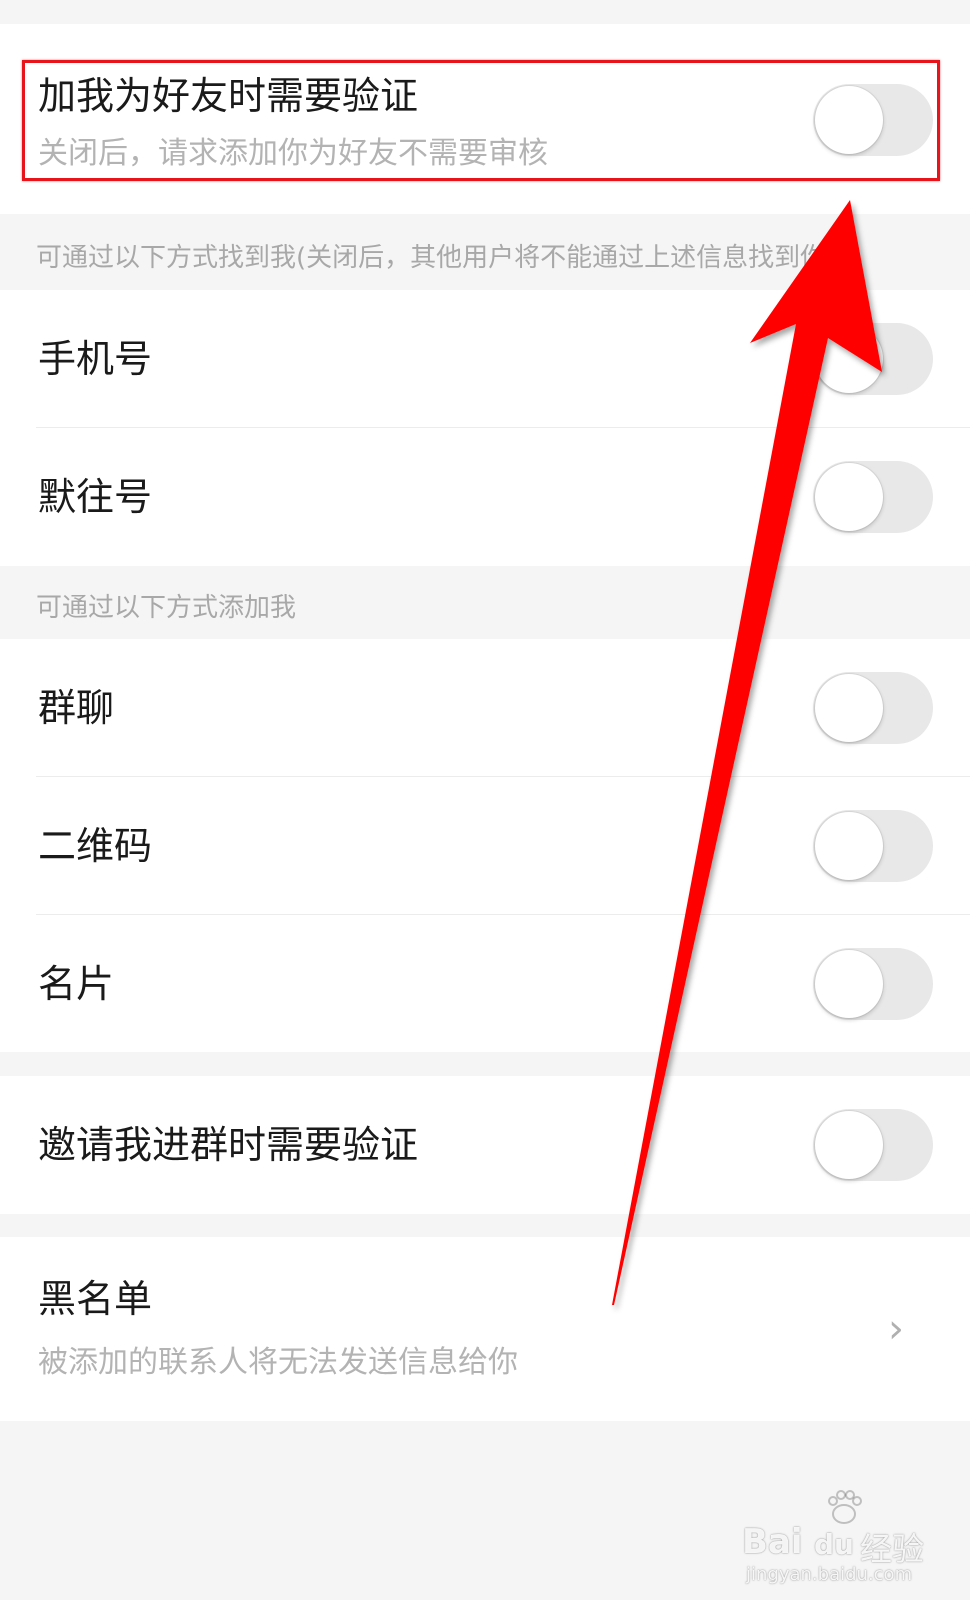  I want to click on account-id-toggle, so click(873, 497).